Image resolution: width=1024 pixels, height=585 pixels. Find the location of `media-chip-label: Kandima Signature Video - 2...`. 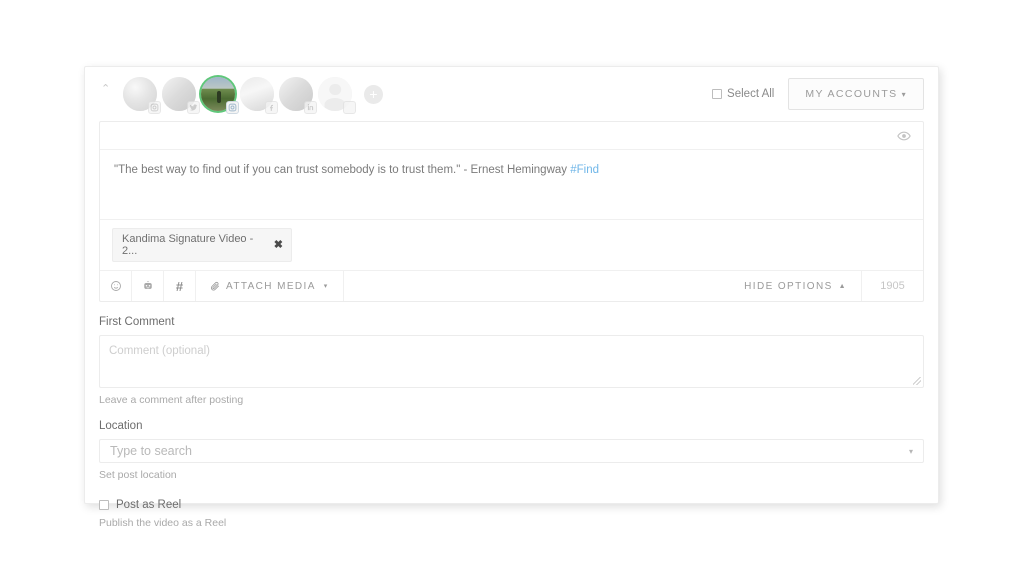

media-chip-label: Kandima Signature Video - 2... is located at coordinates (188, 245).